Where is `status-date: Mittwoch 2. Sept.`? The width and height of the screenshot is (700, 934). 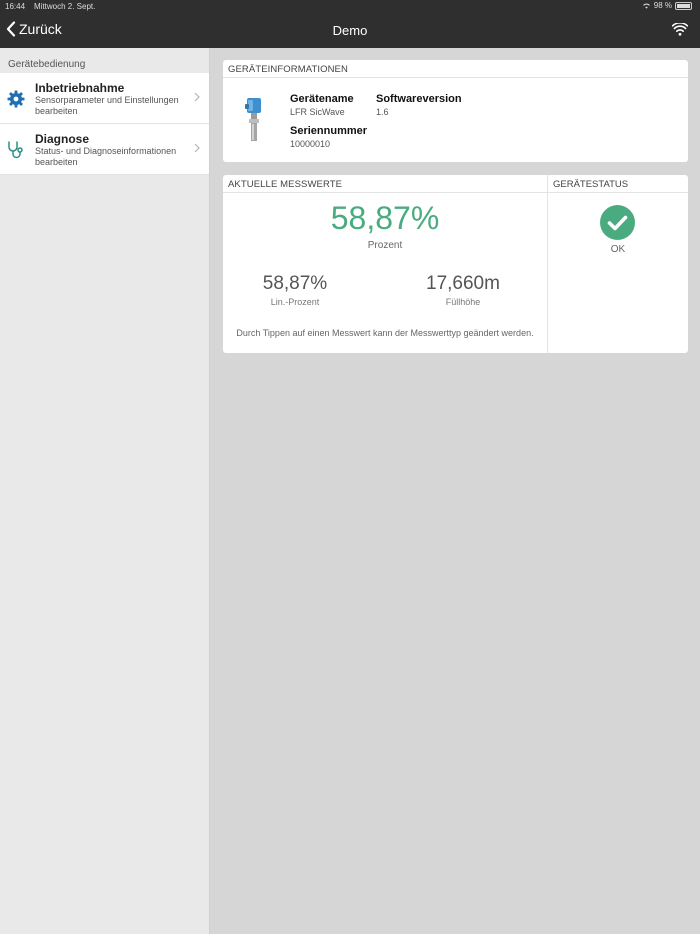
status-date: Mittwoch 2. Sept. is located at coordinates (65, 6).